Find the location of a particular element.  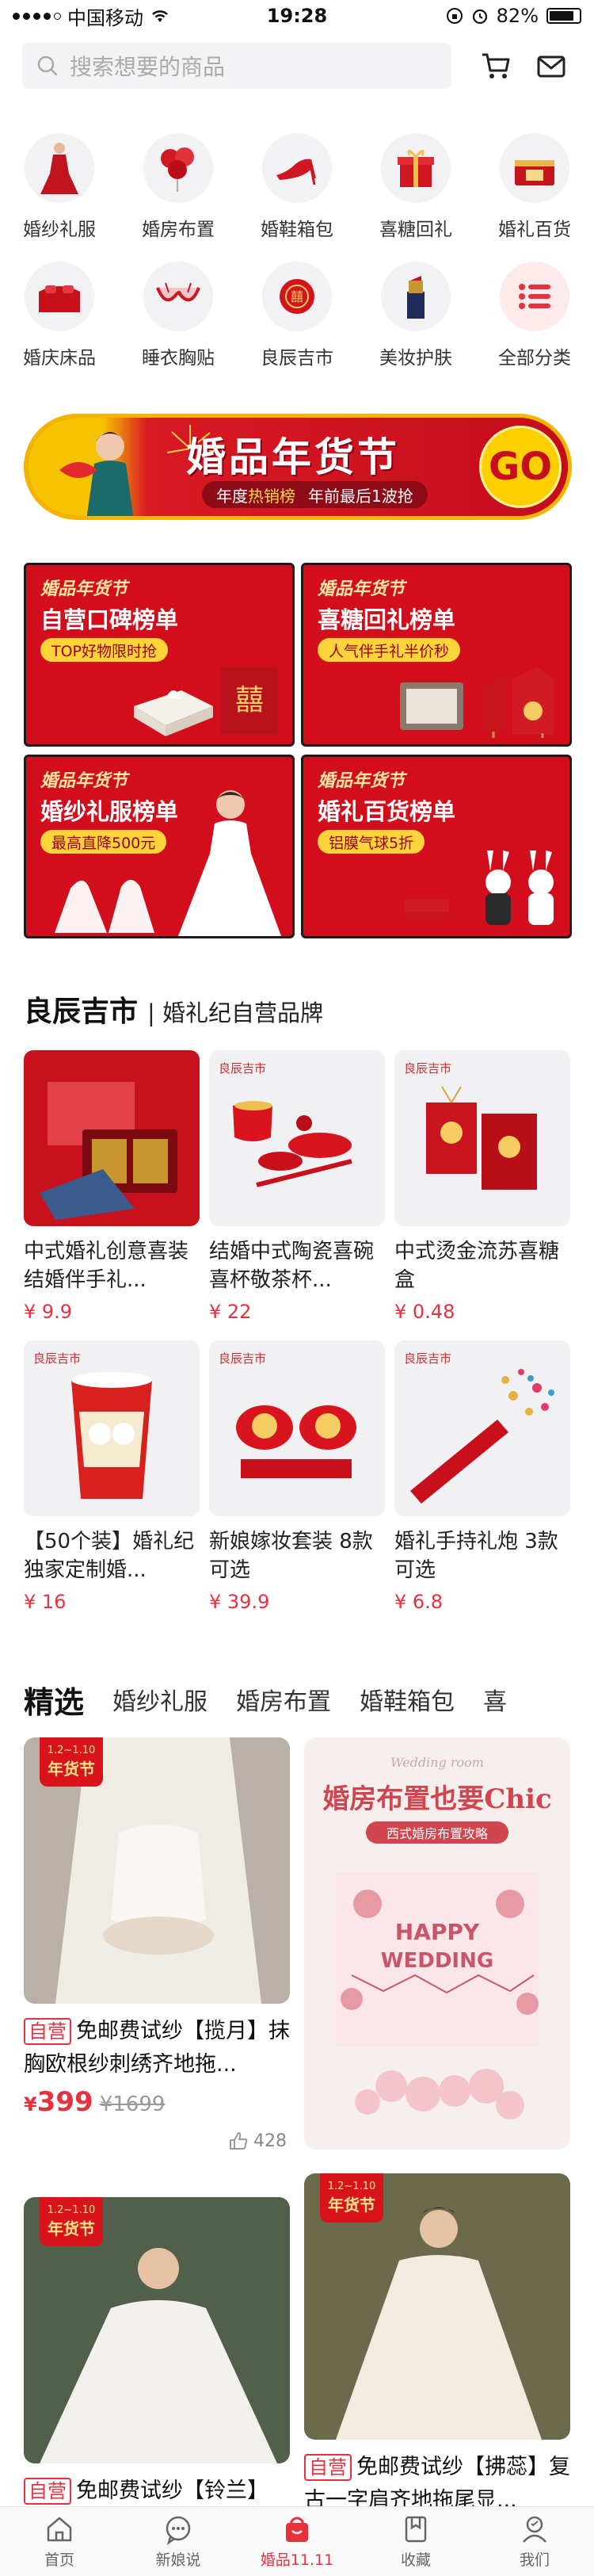

ranking-card: 婚品年货节 婚纱礼服榜单 最高直降500元 is located at coordinates (159, 847).